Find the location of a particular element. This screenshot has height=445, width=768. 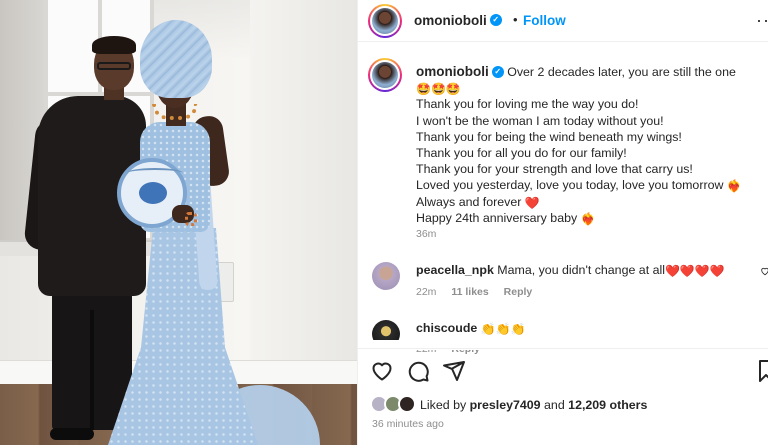

bookmark-icon is located at coordinates (763, 371).